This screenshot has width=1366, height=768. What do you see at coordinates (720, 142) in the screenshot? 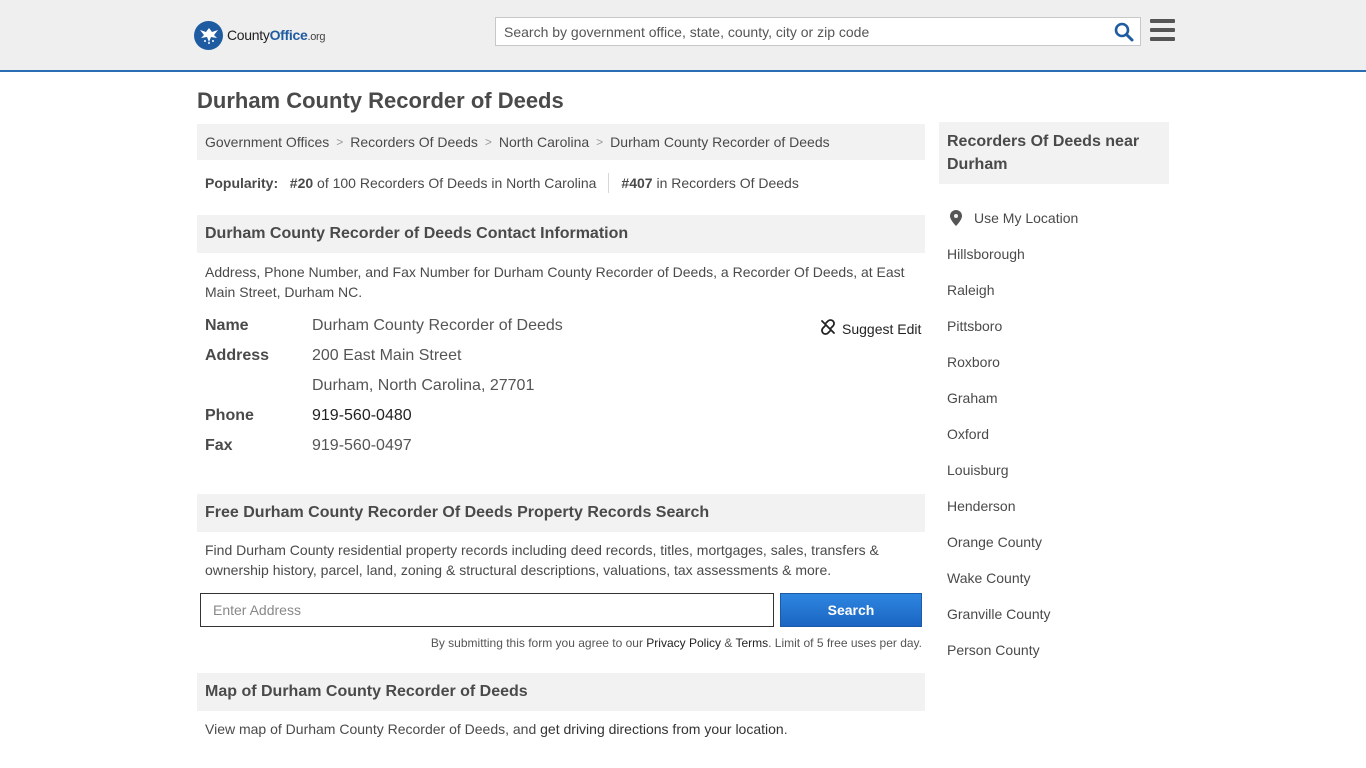
I see `breadcrumb-current: Durham County Recorder of Deeds` at bounding box center [720, 142].